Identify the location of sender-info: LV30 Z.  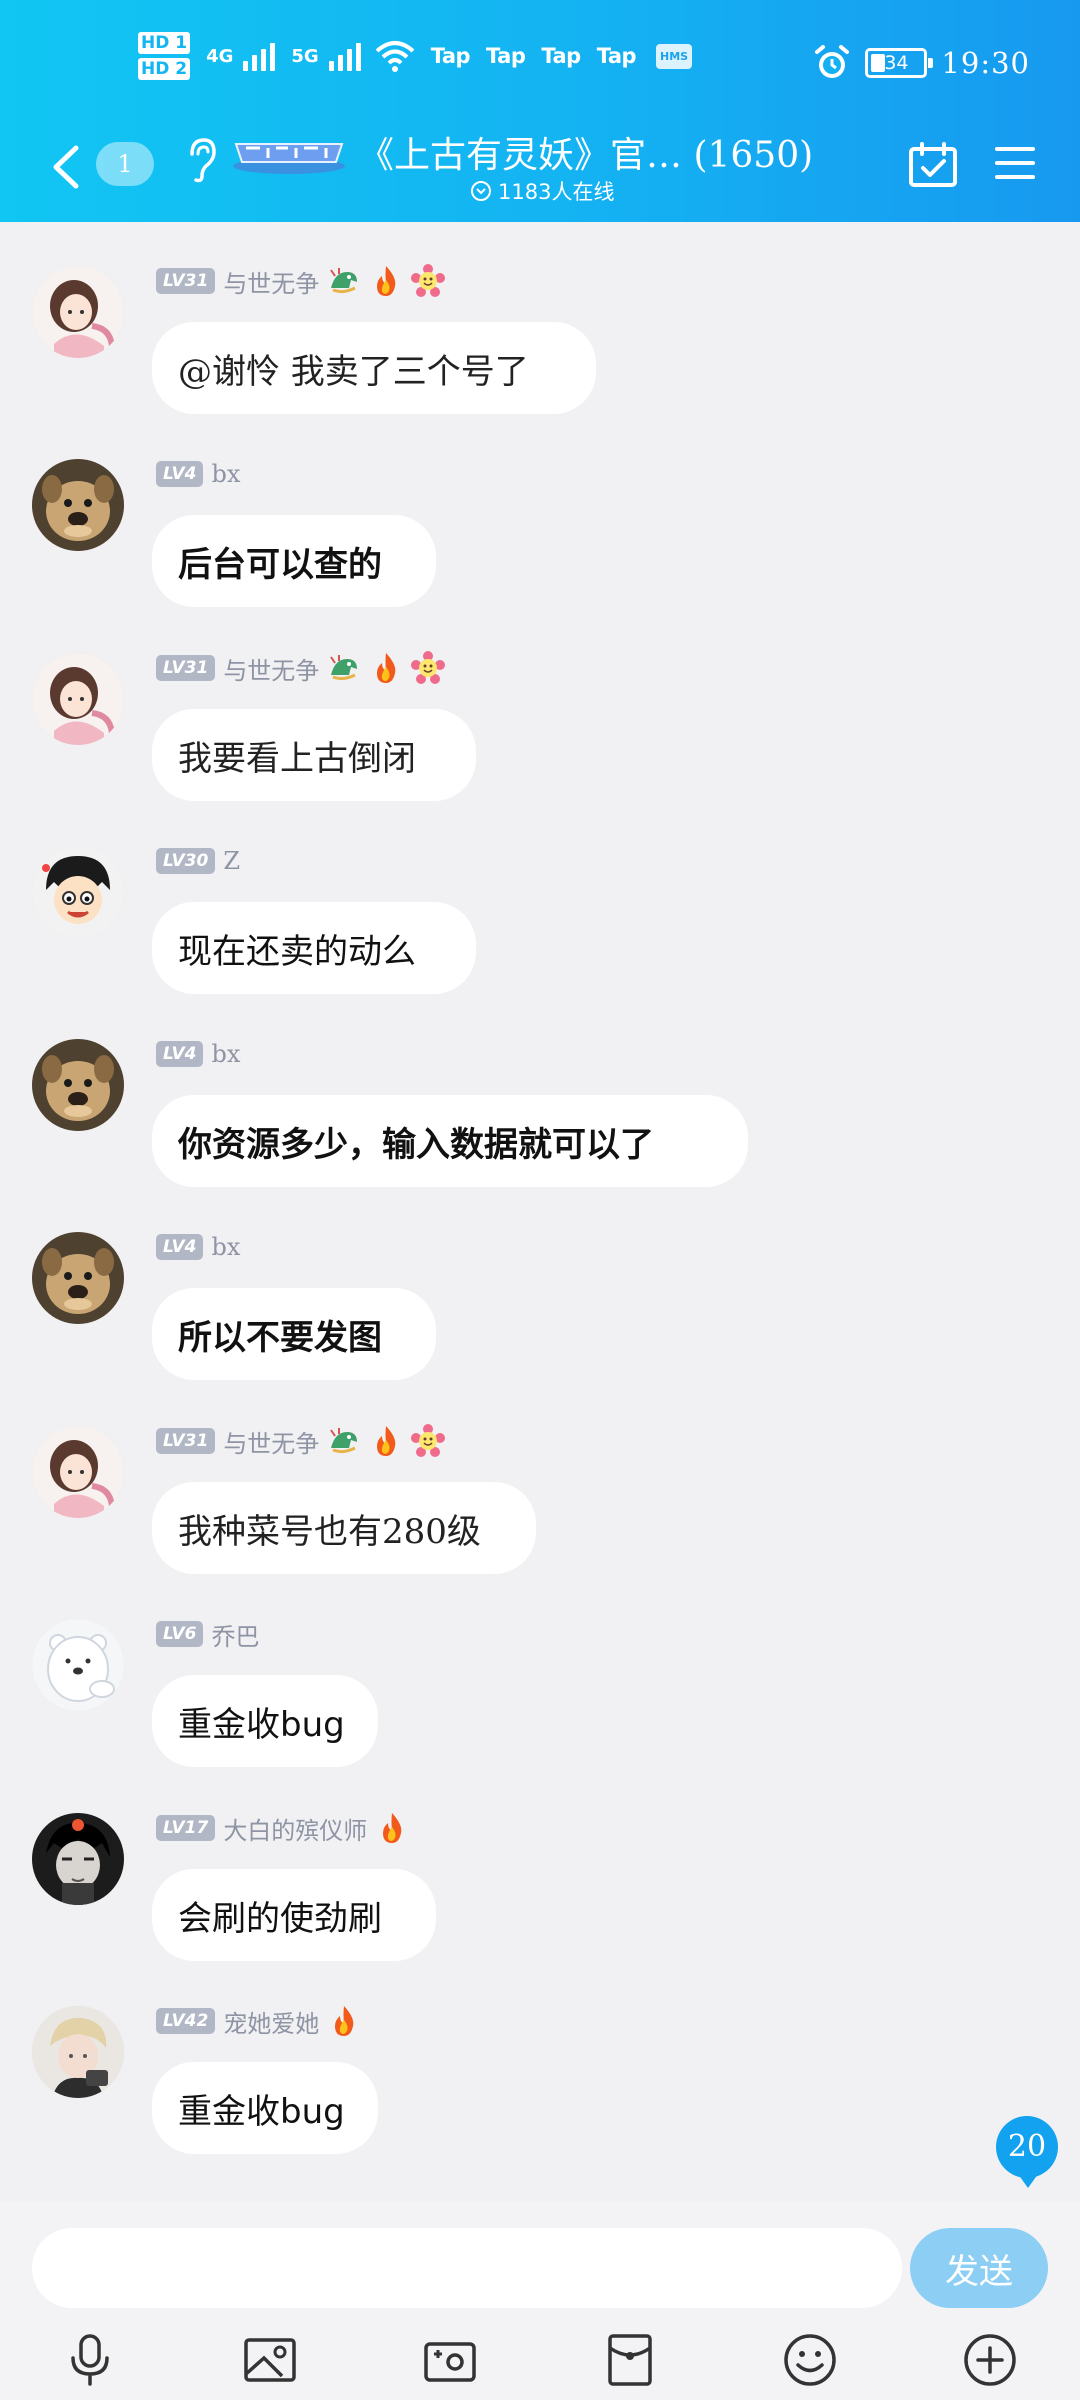
(198, 861).